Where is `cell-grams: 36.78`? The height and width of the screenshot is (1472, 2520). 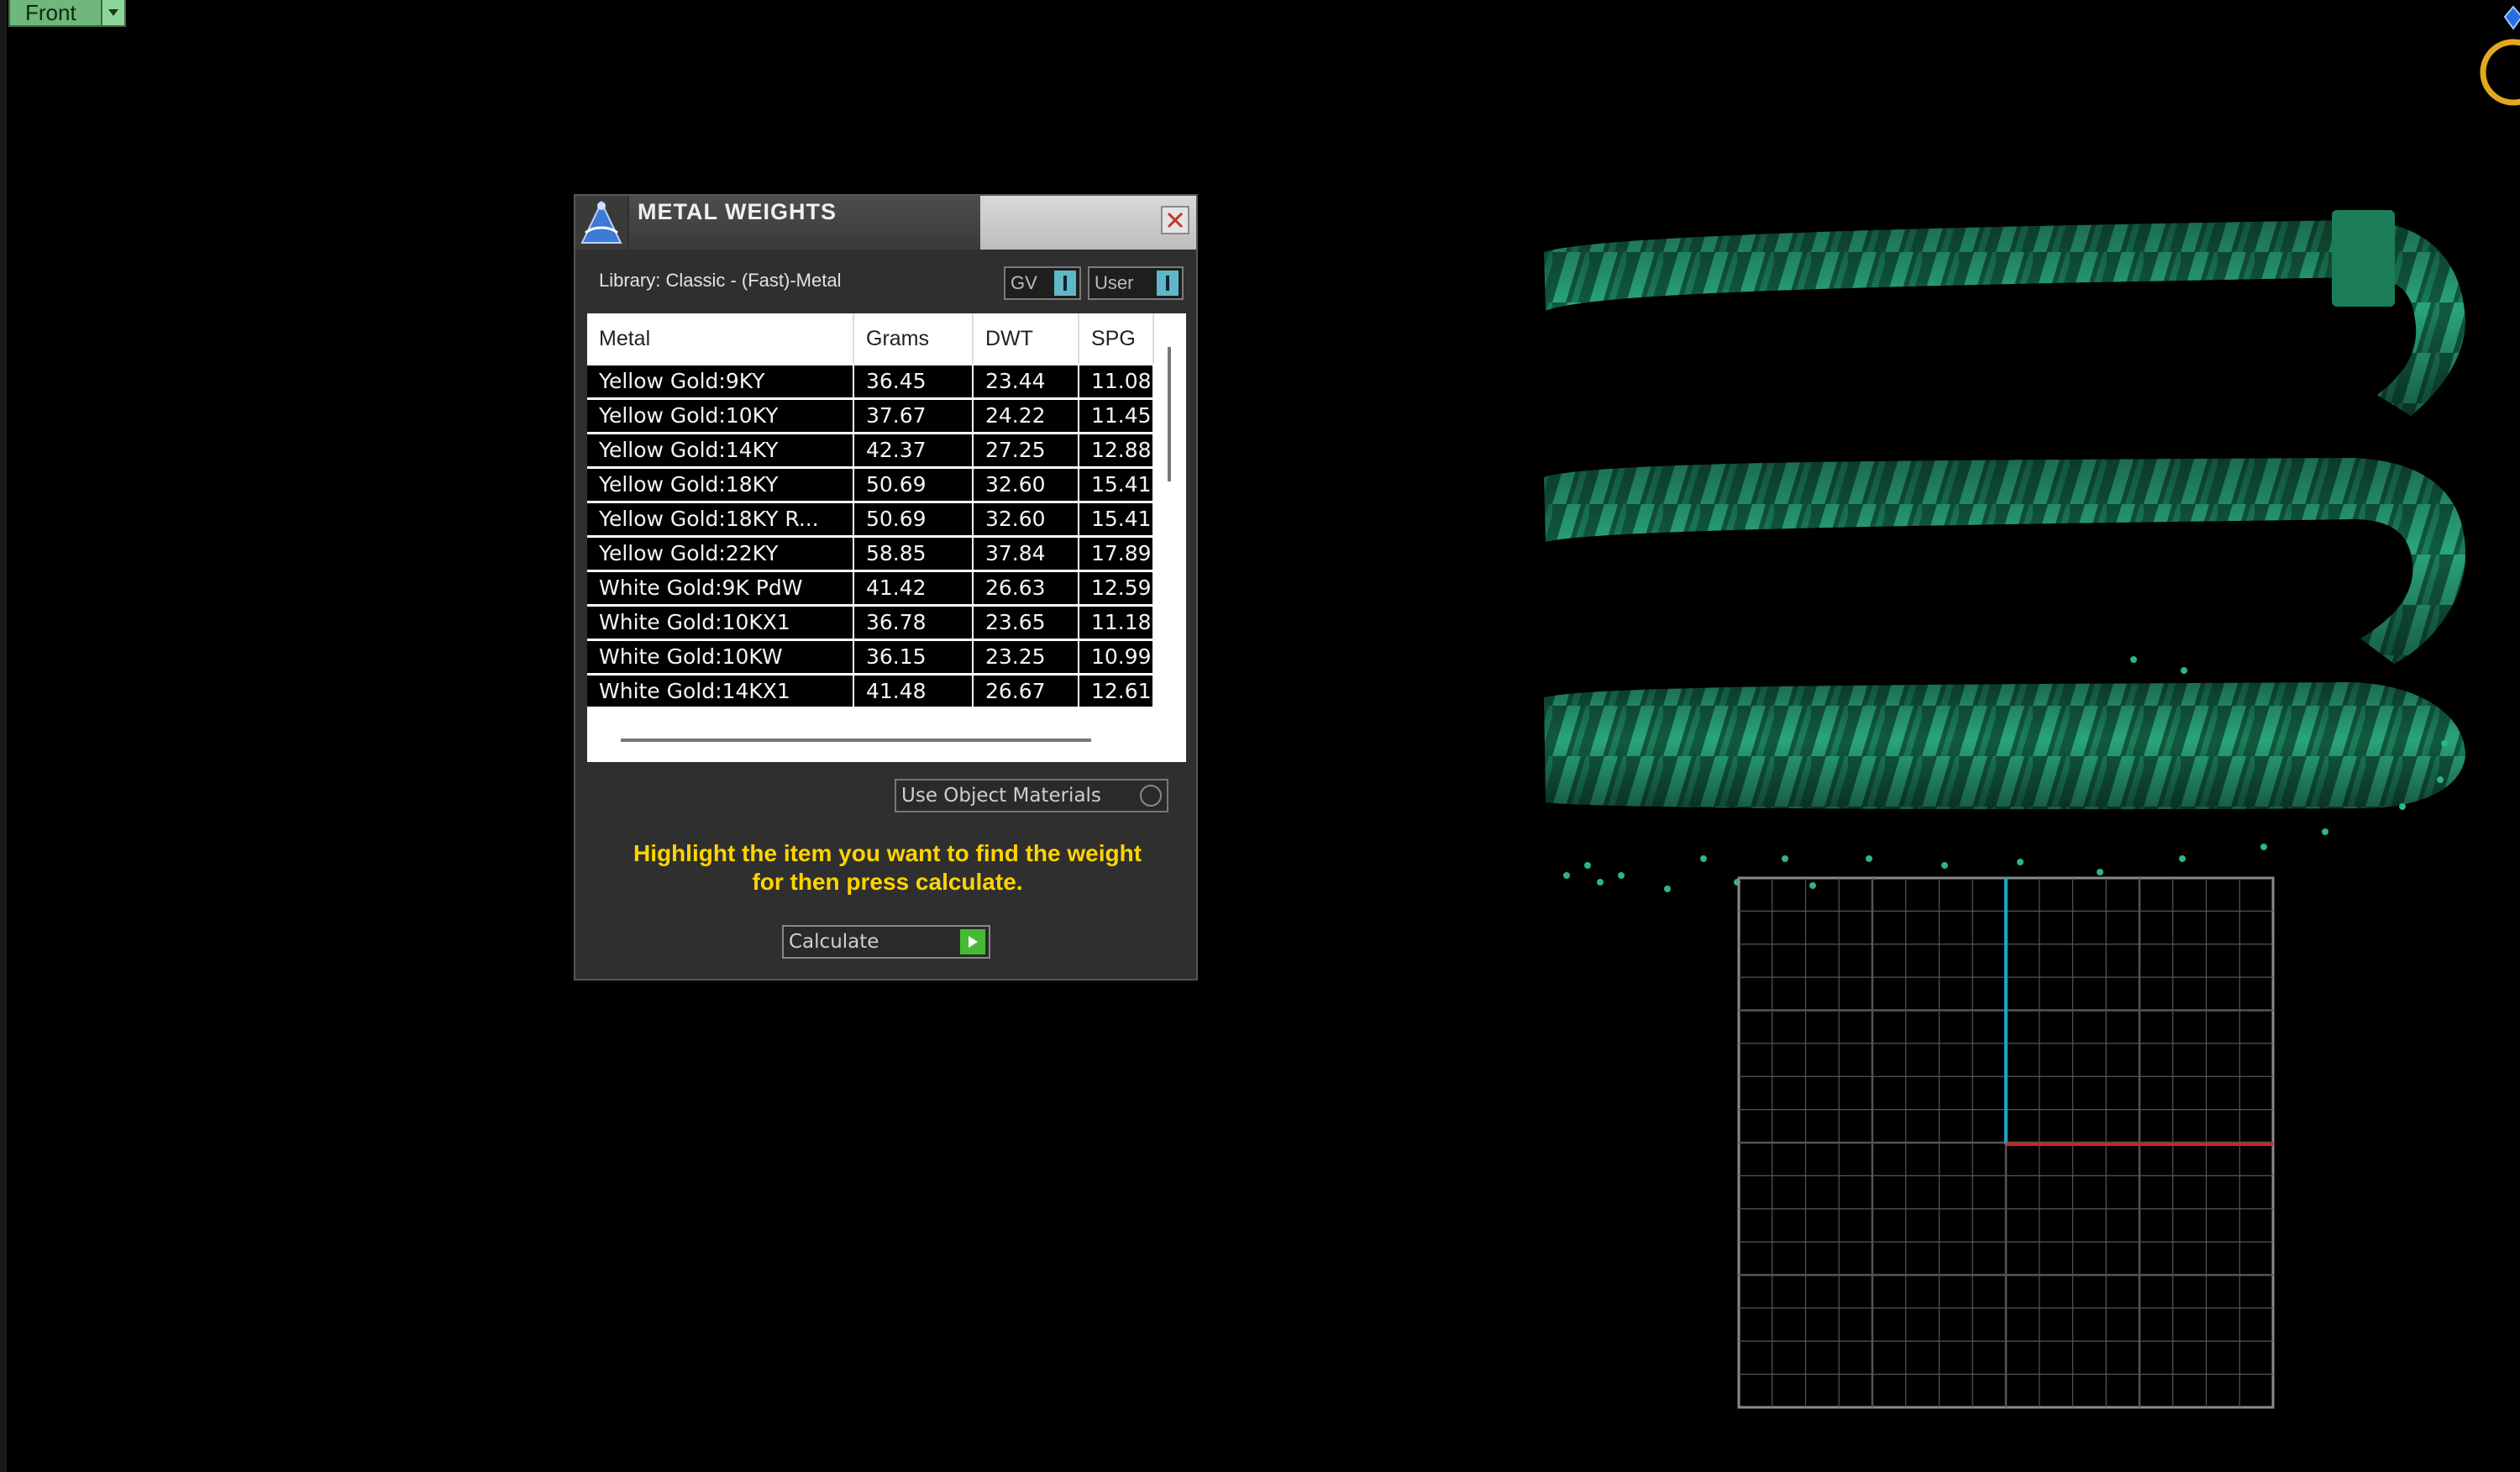 cell-grams: 36.78 is located at coordinates (914, 623).